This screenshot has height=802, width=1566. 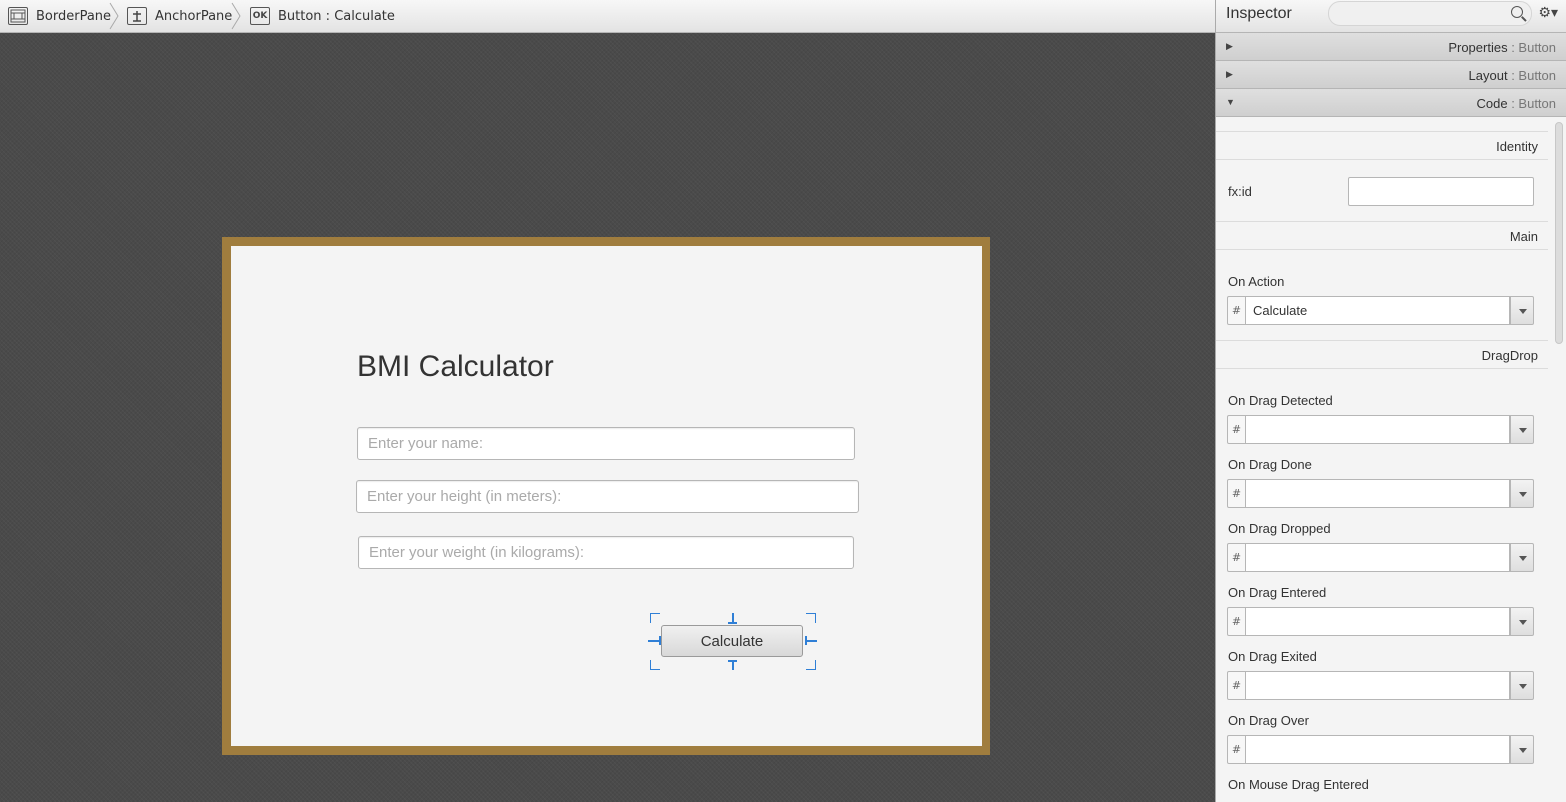 What do you see at coordinates (1548, 13) in the screenshot?
I see `gear-icon: ⚙▾` at bounding box center [1548, 13].